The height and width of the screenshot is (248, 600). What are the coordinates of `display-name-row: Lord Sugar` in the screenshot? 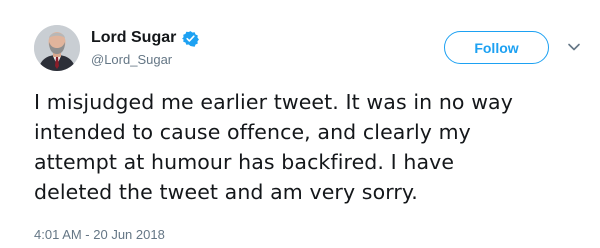 It's located at (145, 38).